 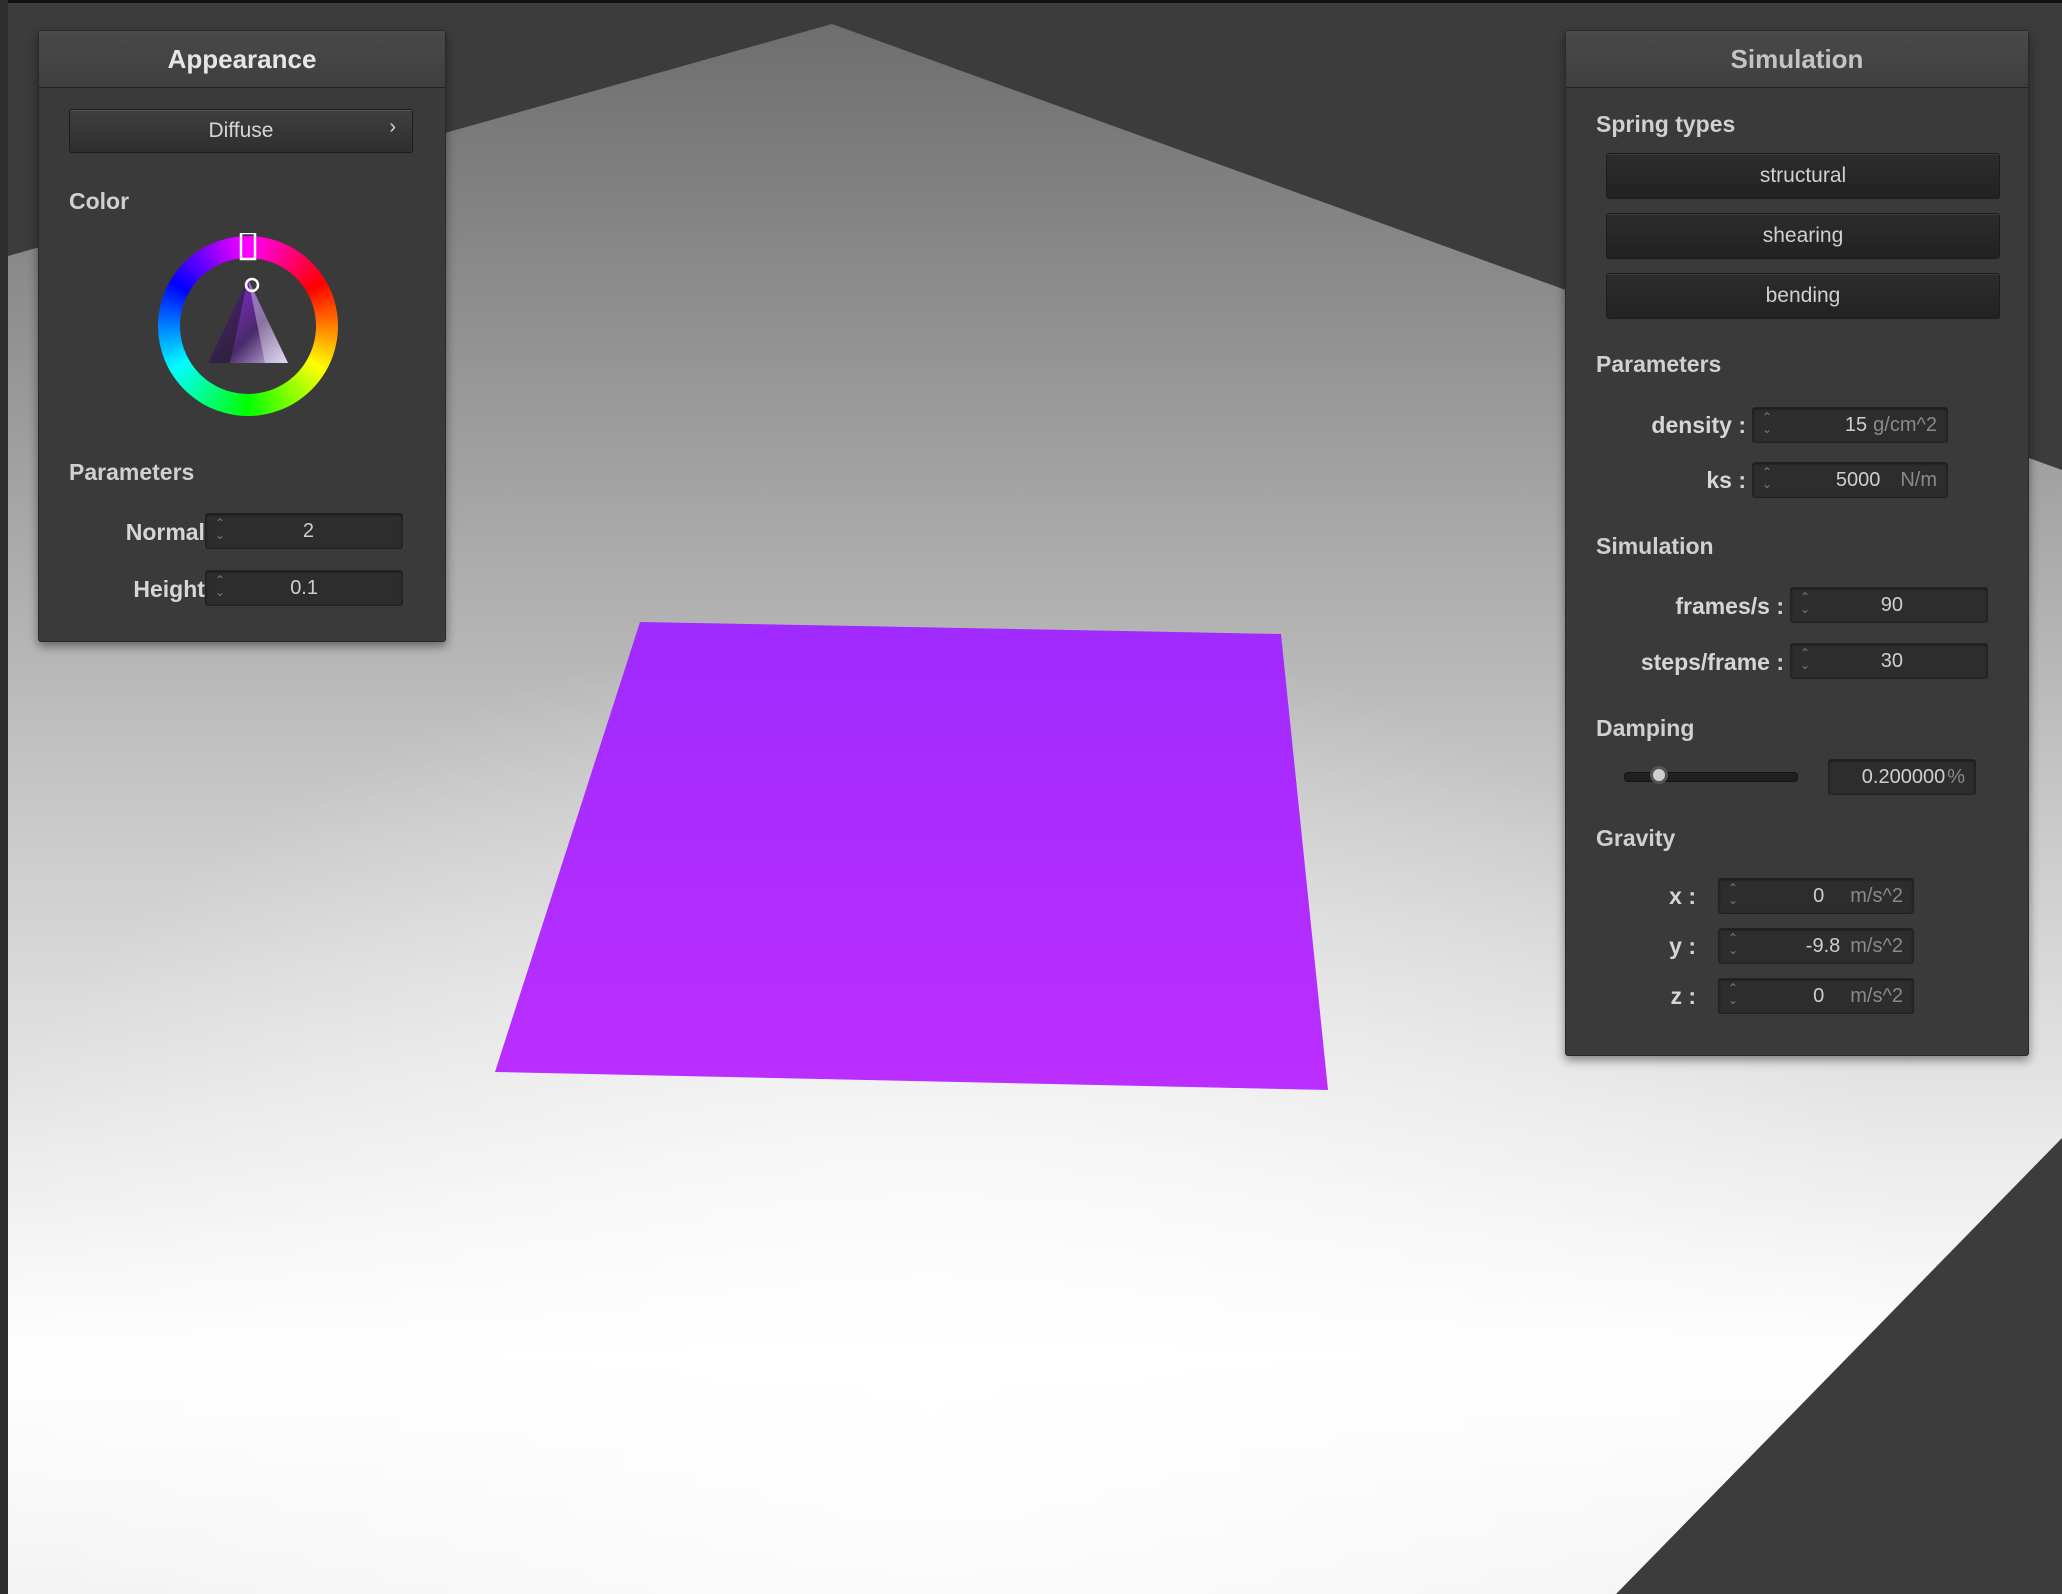 What do you see at coordinates (911, 856) in the screenshot?
I see `cloth-mesh` at bounding box center [911, 856].